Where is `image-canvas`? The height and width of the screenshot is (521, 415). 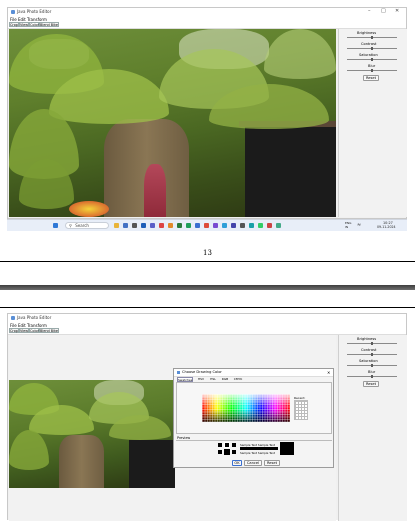 image-canvas is located at coordinates (92, 434).